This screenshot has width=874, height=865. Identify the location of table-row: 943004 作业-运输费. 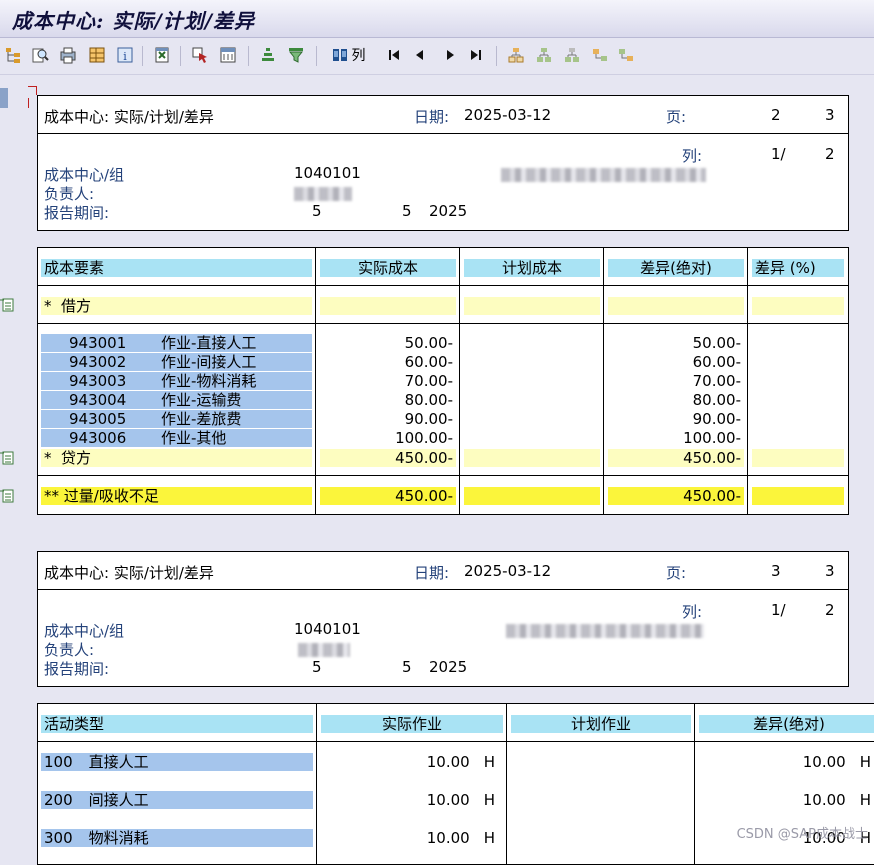
(176, 400).